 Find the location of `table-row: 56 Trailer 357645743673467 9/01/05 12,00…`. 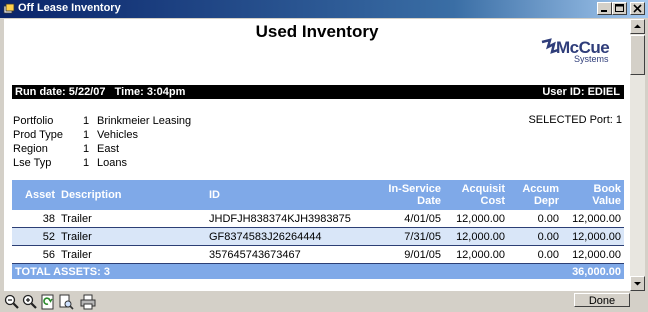

table-row: 56 Trailer 357645743673467 9/01/05 12,00… is located at coordinates (318, 254).